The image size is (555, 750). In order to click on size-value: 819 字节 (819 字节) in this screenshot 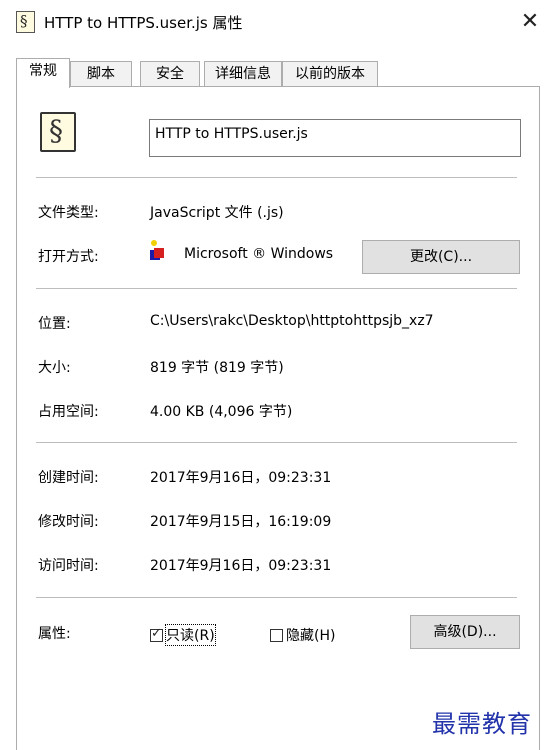, I will do `click(217, 368)`.